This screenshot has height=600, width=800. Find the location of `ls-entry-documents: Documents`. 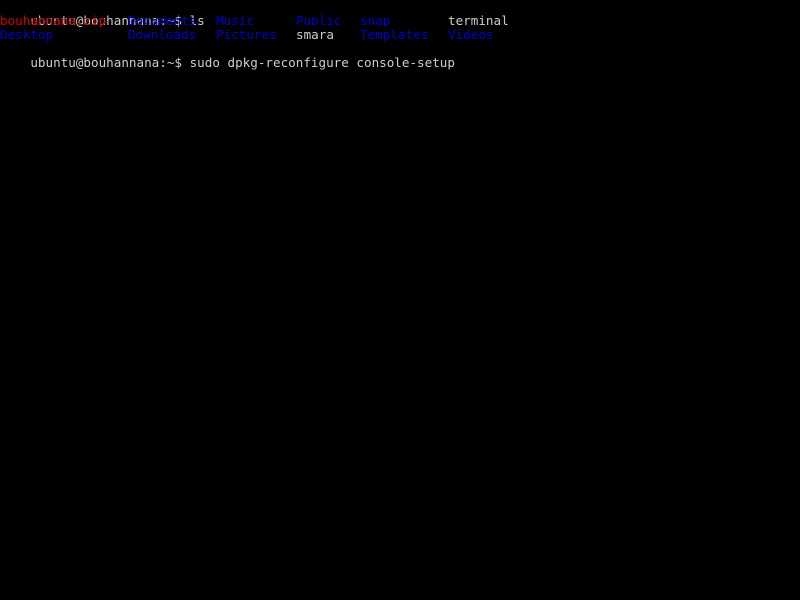

ls-entry-documents: Documents is located at coordinates (162, 21).